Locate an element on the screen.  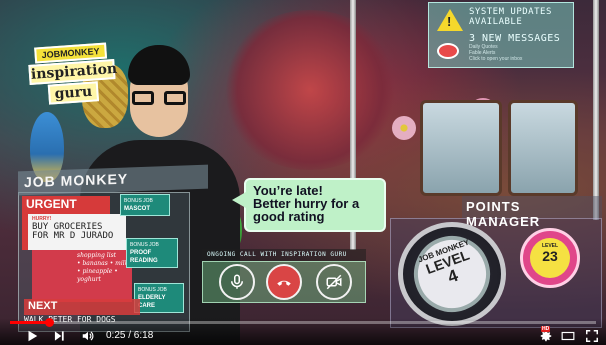
hd-badge: HD is located at coordinates (546, 329).